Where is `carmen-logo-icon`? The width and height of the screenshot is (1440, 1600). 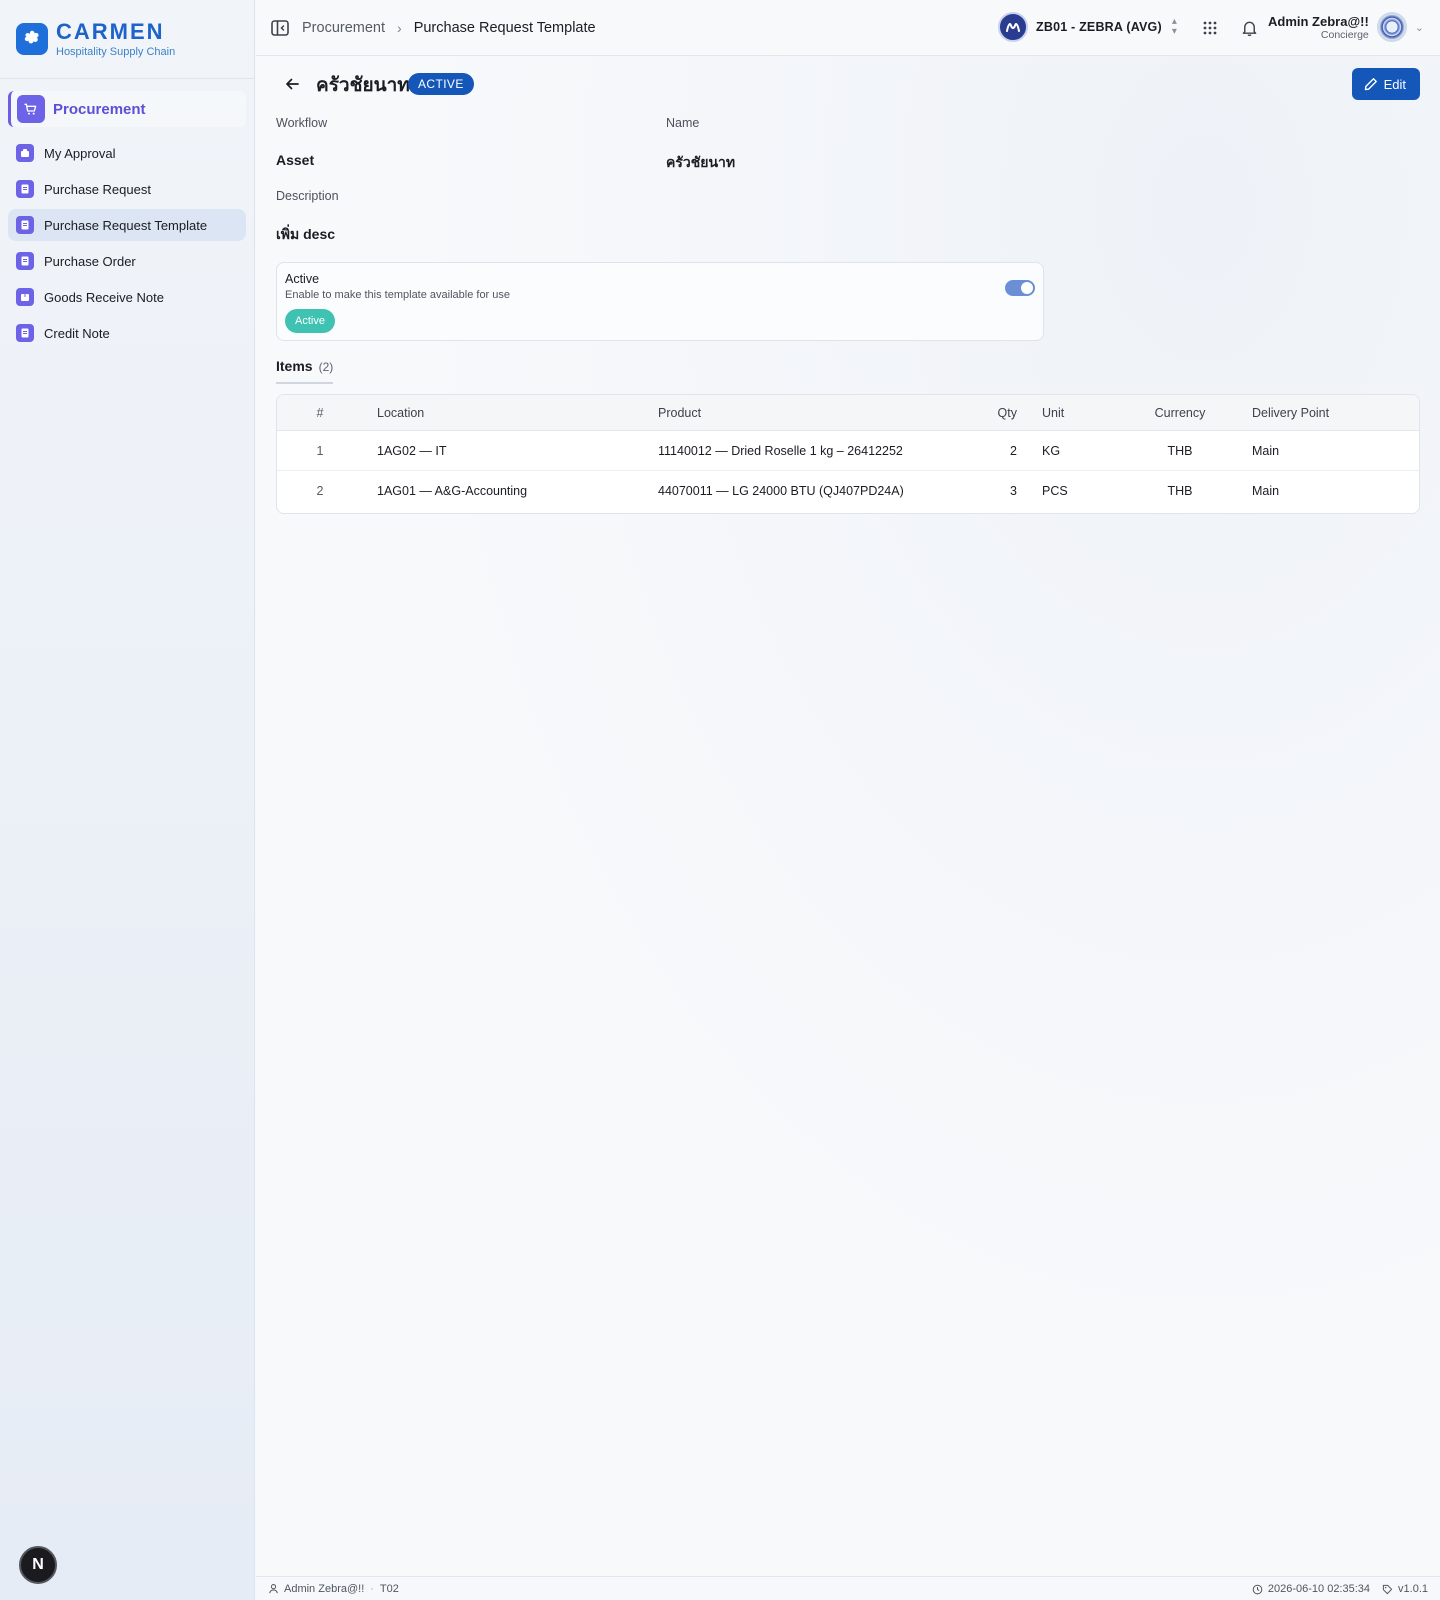
carmen-logo-icon is located at coordinates (32, 39).